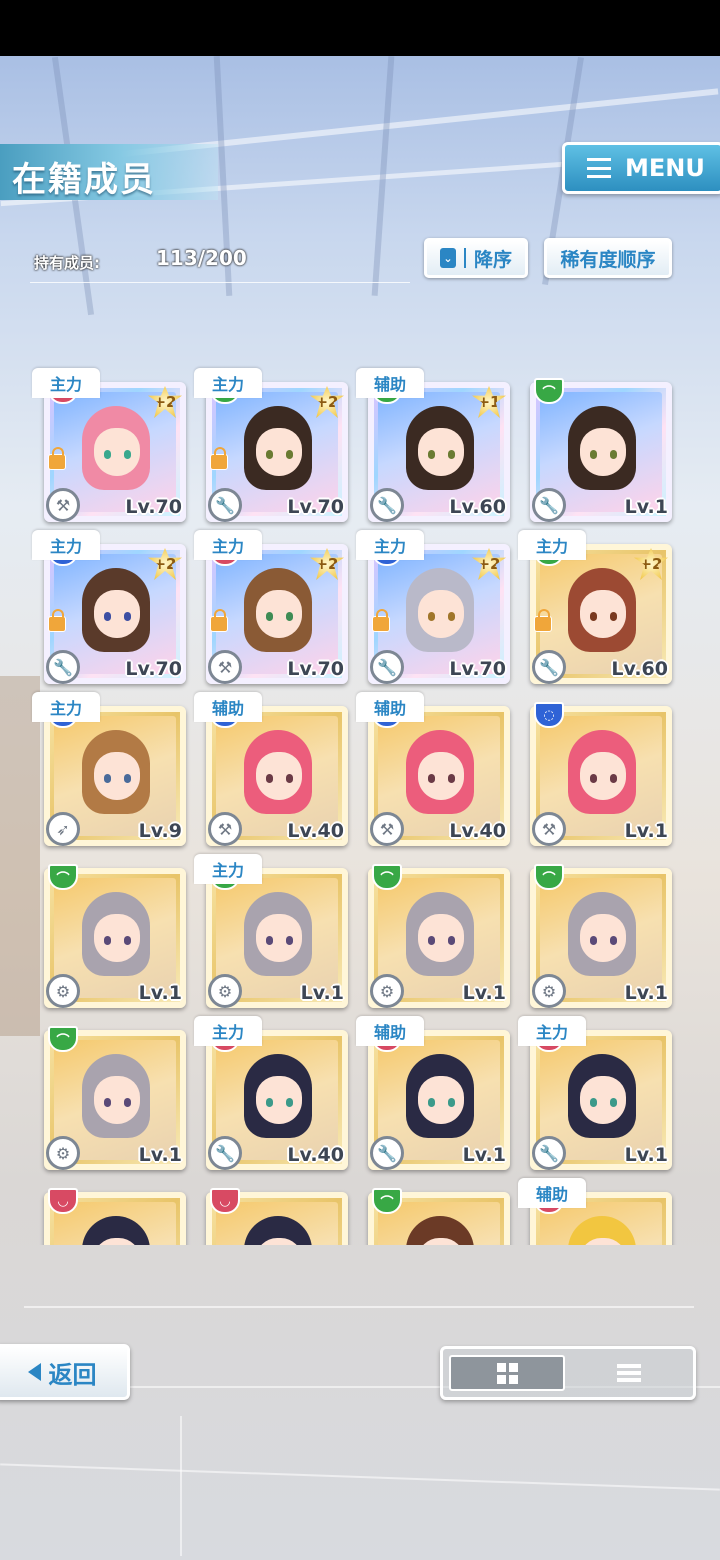  I want to click on grid-view-button, so click(507, 1373).